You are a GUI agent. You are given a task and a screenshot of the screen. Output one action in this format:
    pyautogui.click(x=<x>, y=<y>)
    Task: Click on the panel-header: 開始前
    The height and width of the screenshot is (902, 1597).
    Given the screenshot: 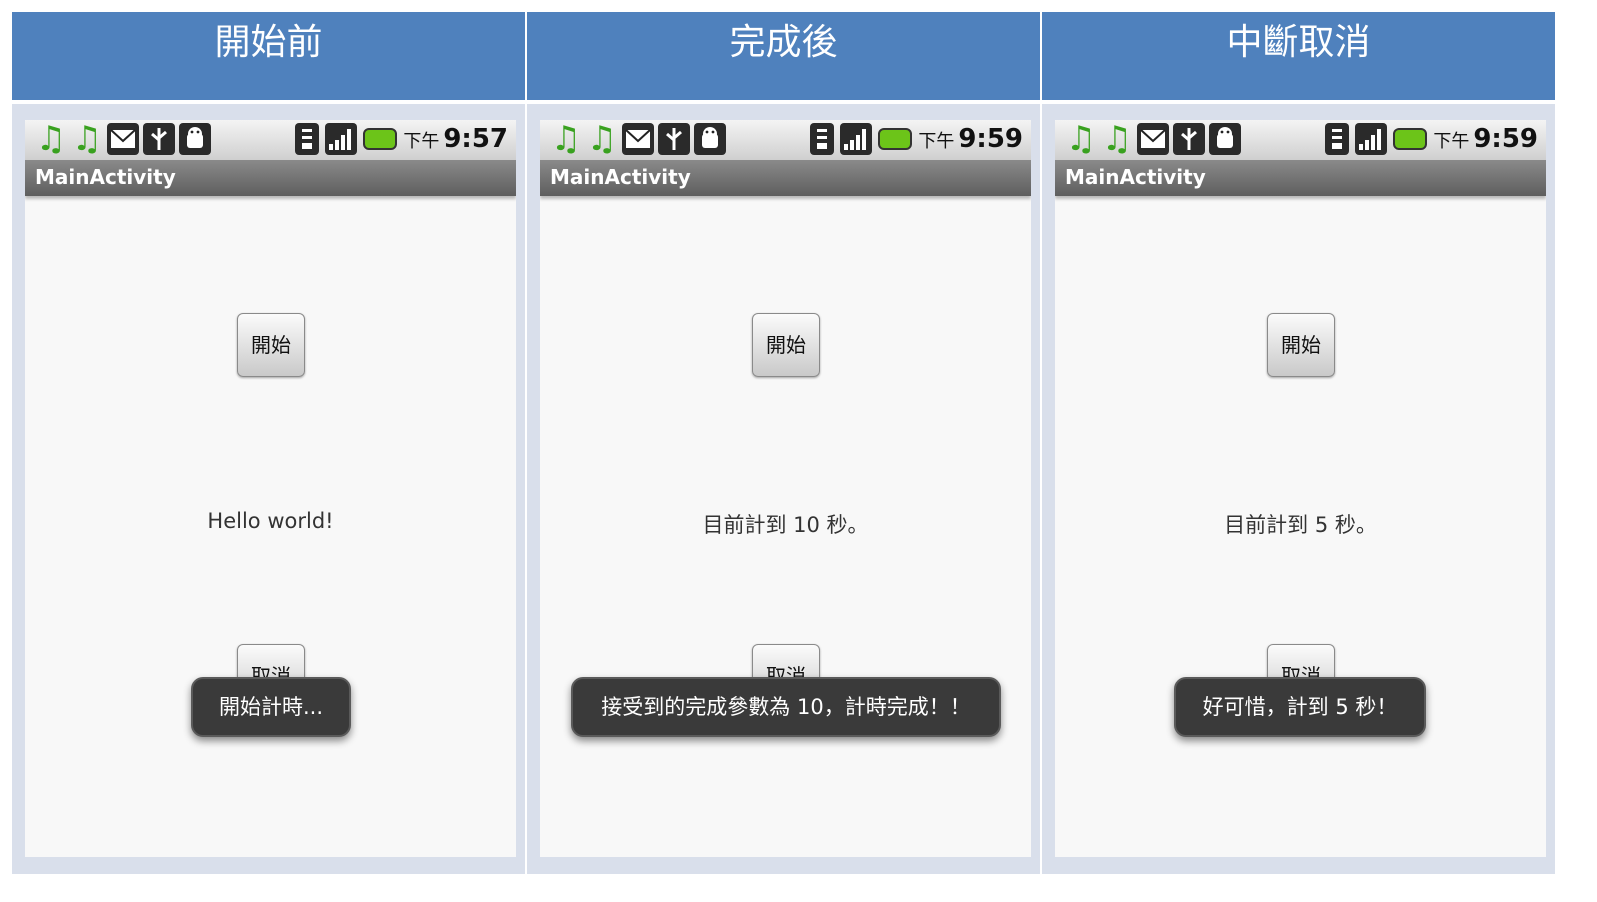 What is the action you would take?
    pyautogui.click(x=268, y=56)
    